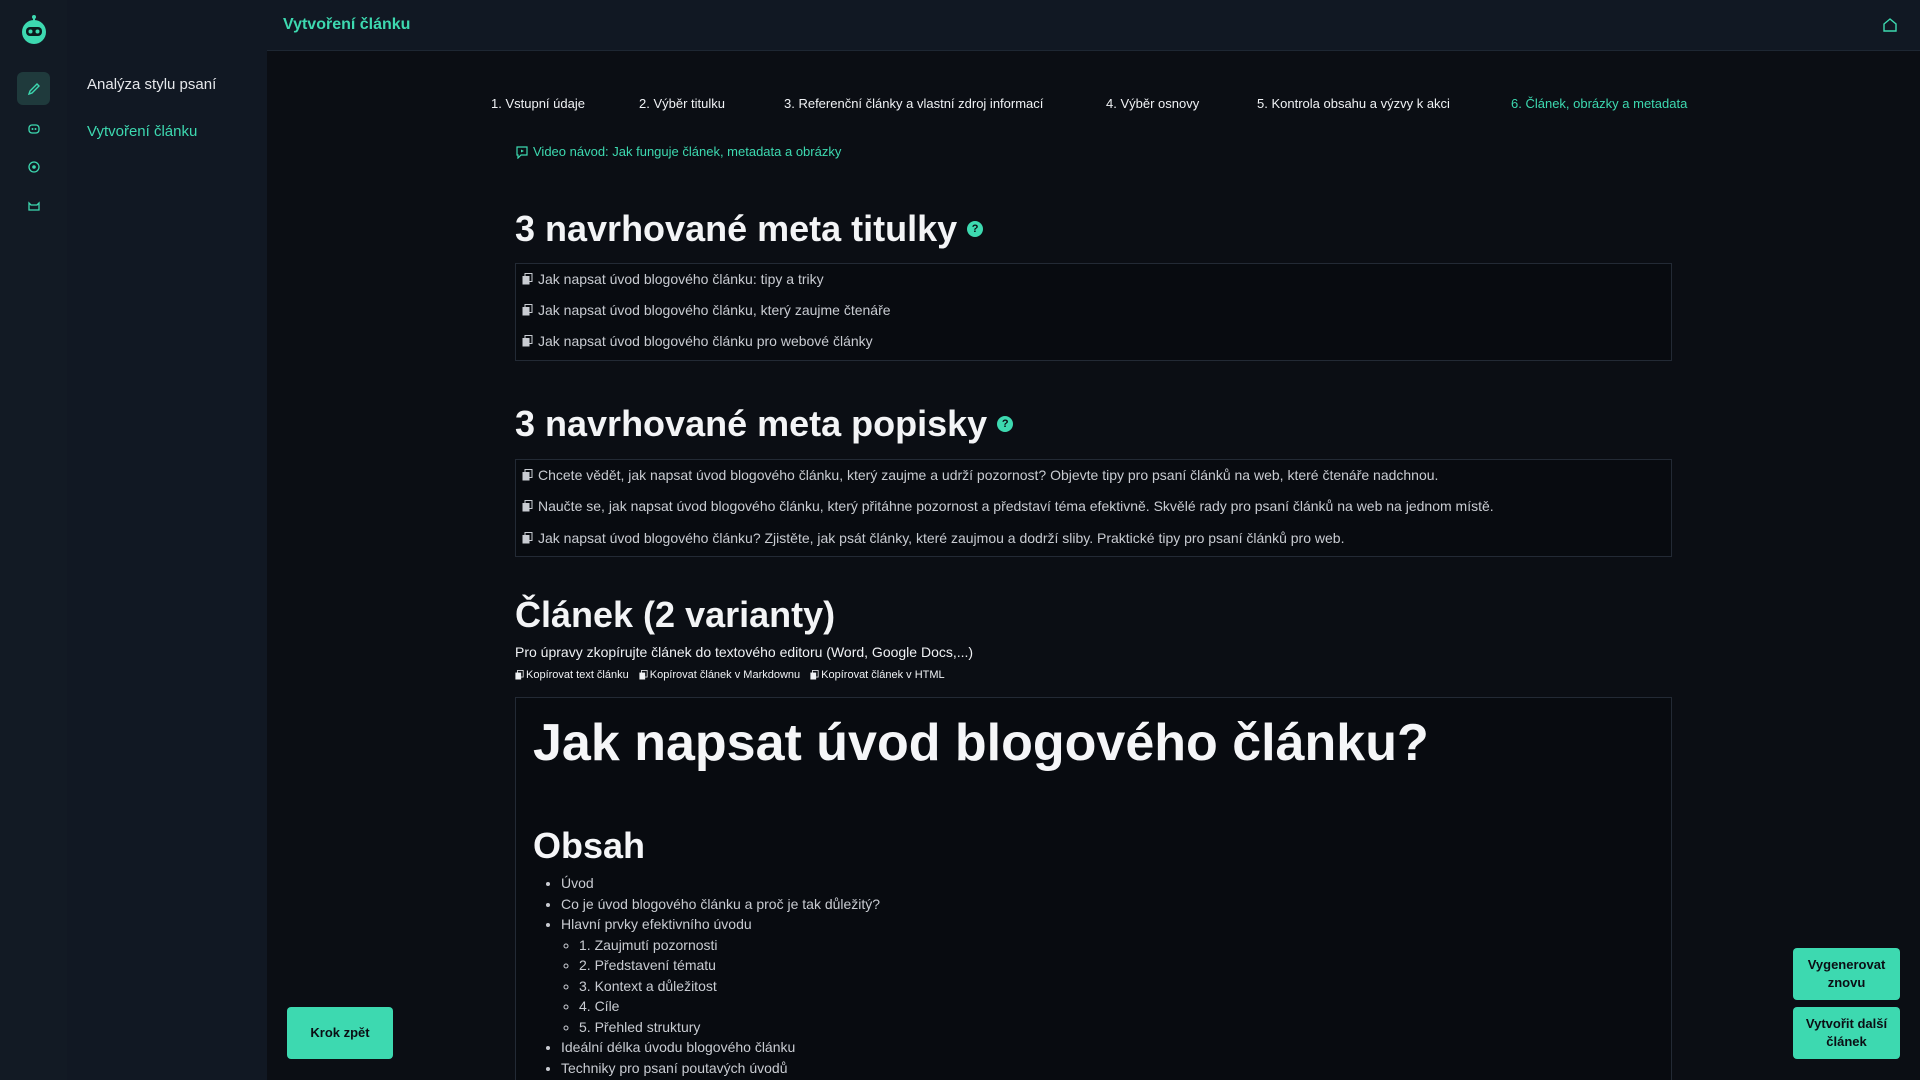 The width and height of the screenshot is (1920, 1080). I want to click on icon-rail, so click(33, 540).